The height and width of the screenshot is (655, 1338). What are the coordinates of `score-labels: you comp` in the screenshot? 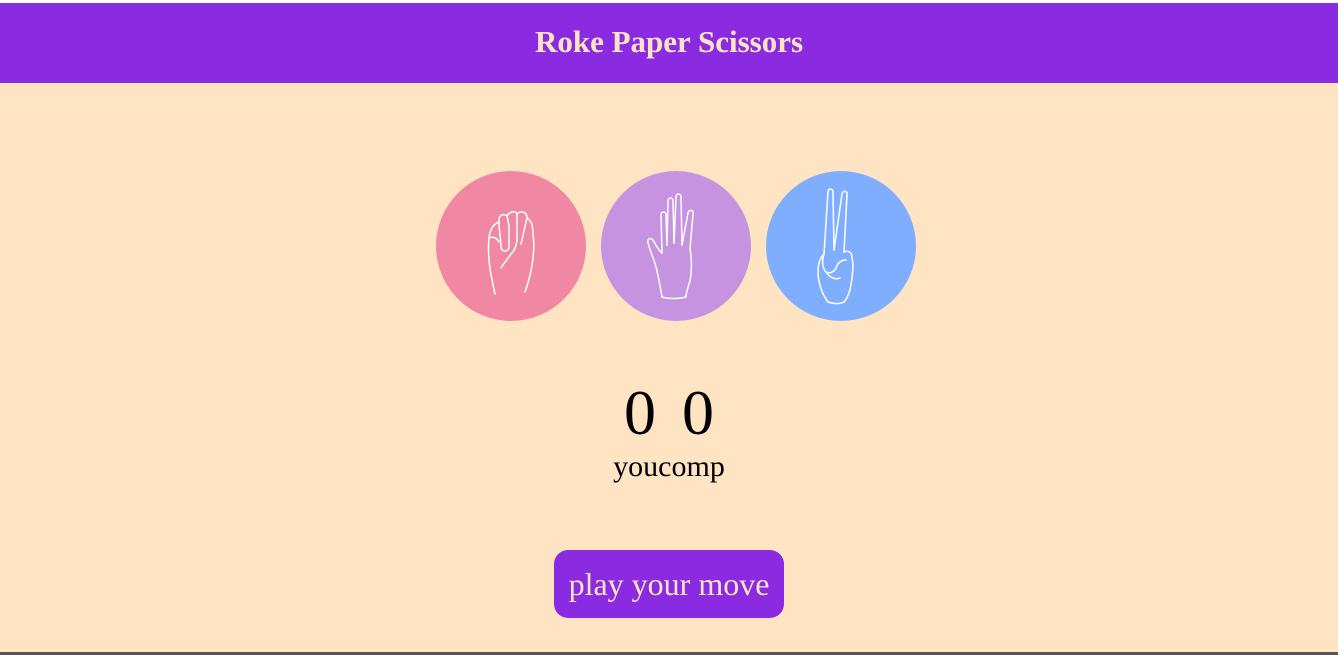 It's located at (669, 467).